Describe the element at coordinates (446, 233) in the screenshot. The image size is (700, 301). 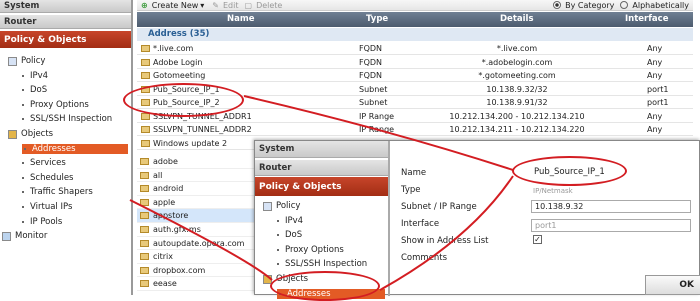
I see `arrow-addresses-to-name` at that location.